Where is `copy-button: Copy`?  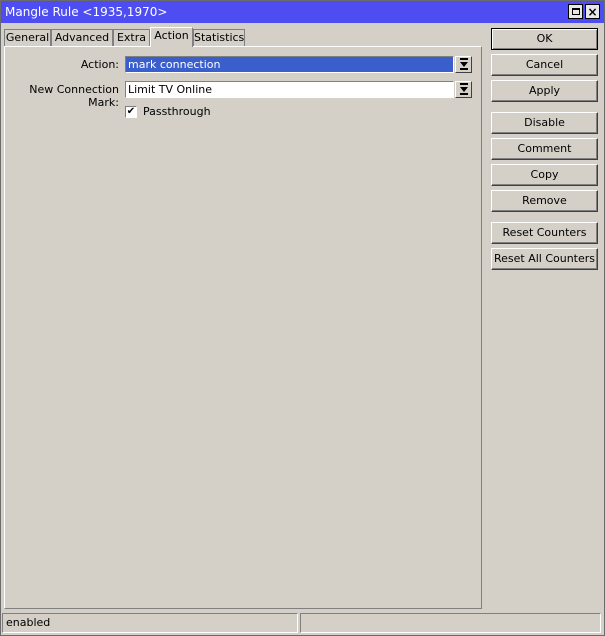 copy-button: Copy is located at coordinates (544, 175).